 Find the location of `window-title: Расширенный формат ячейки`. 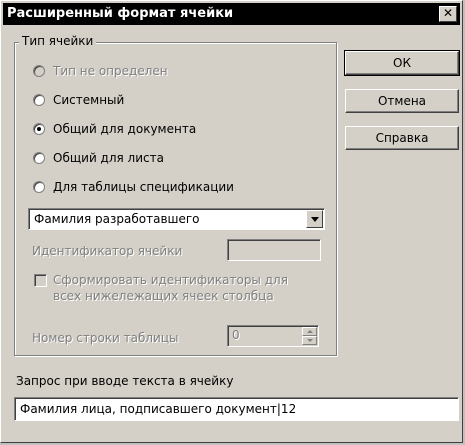

window-title: Расширенный формат ячейки is located at coordinates (120, 13).